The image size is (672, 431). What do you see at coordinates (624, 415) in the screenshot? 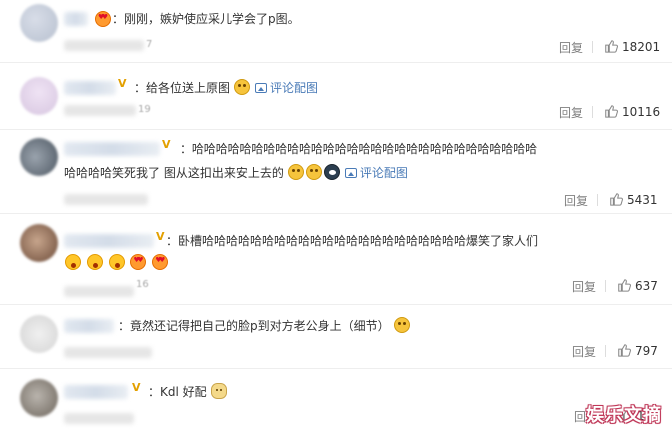
I see `watermark: 娱乐文摘` at bounding box center [624, 415].